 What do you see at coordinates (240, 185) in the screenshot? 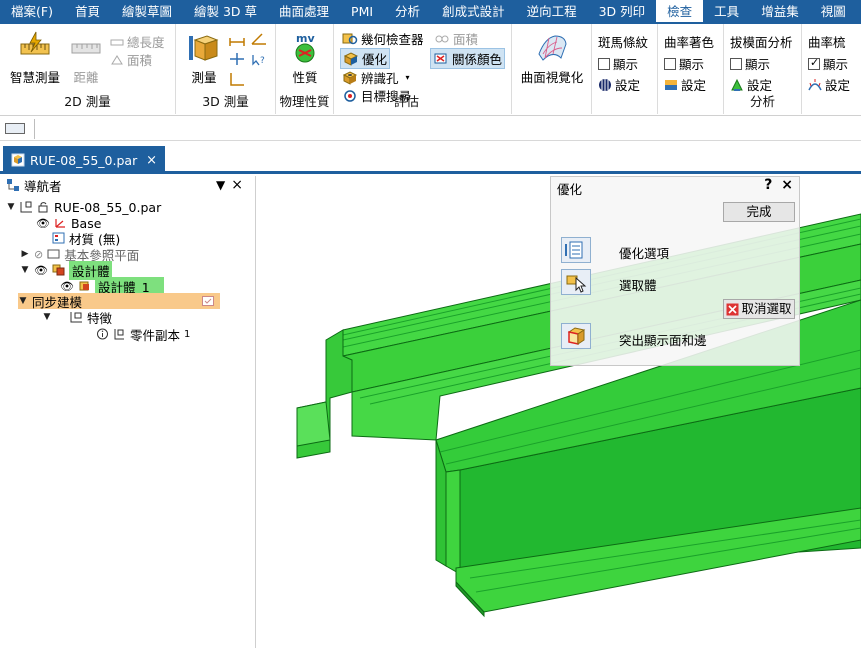
I see `navigator-close-icon: ×` at bounding box center [240, 185].